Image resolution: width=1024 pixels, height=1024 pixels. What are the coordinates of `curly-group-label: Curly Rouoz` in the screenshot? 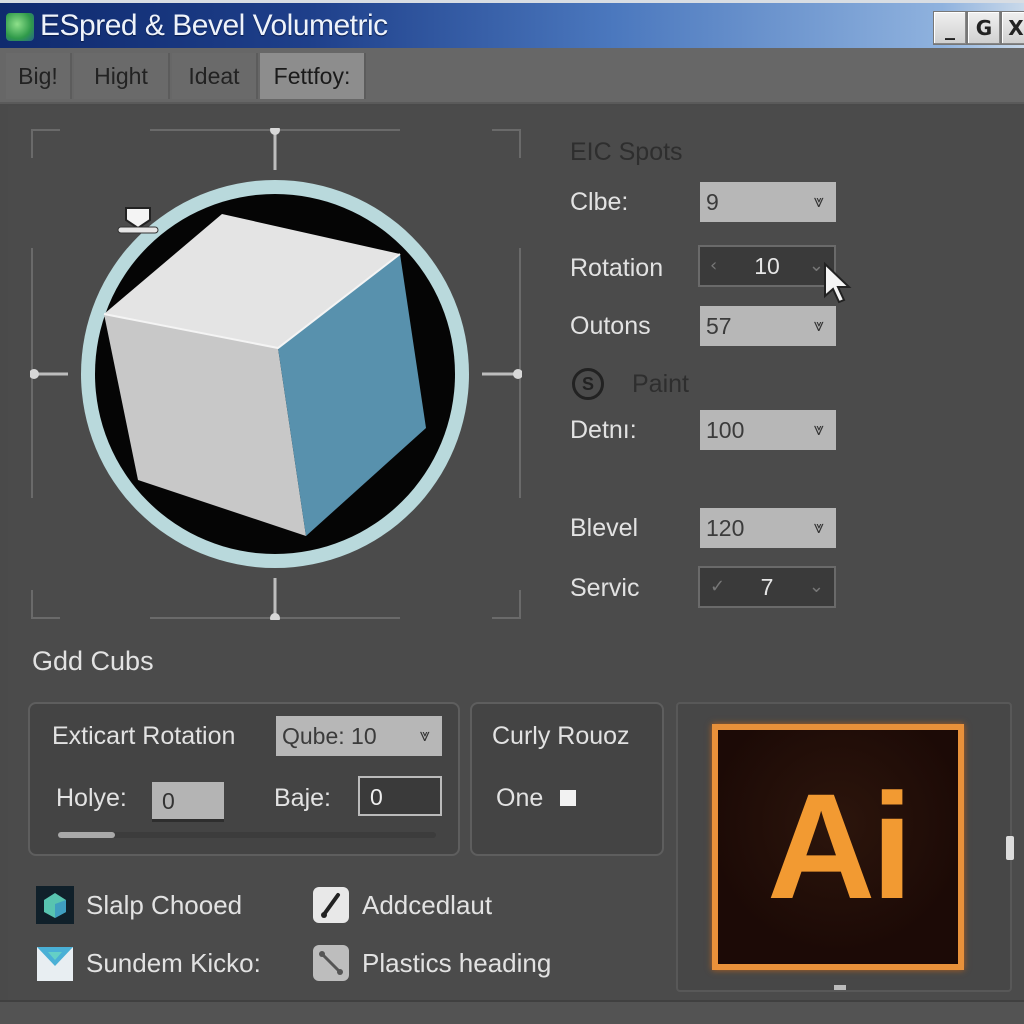 It's located at (561, 736).